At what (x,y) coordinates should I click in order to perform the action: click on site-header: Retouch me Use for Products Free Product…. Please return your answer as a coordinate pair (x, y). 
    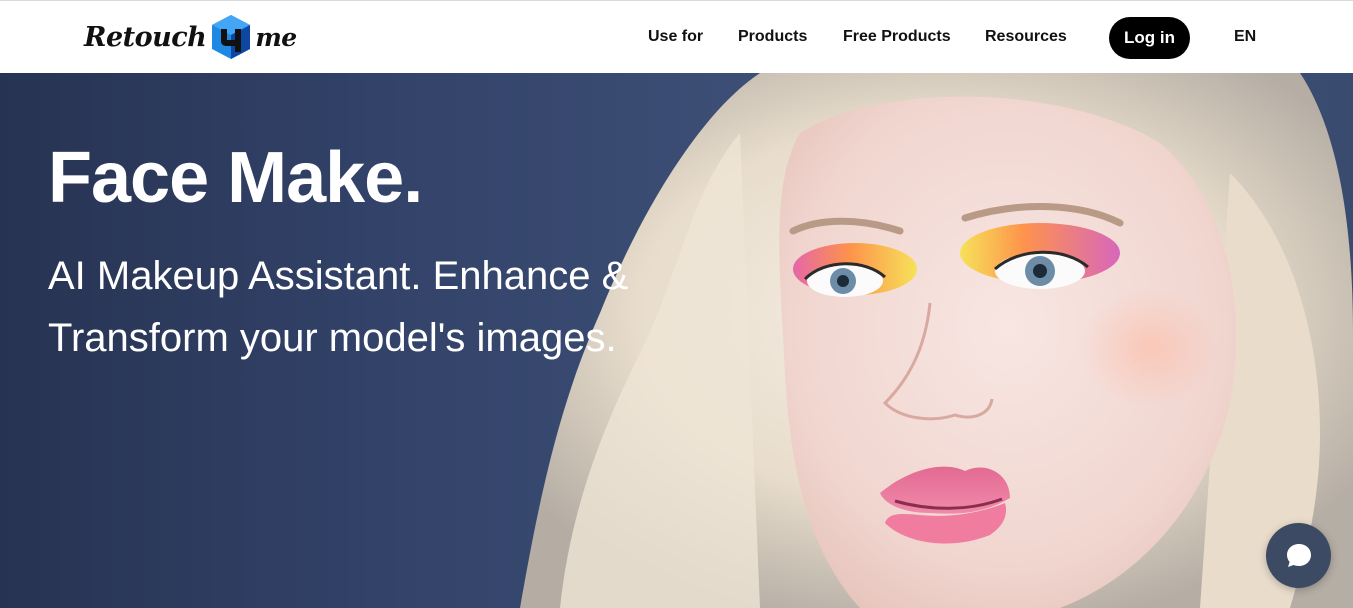
    Looking at the image, I should click on (676, 36).